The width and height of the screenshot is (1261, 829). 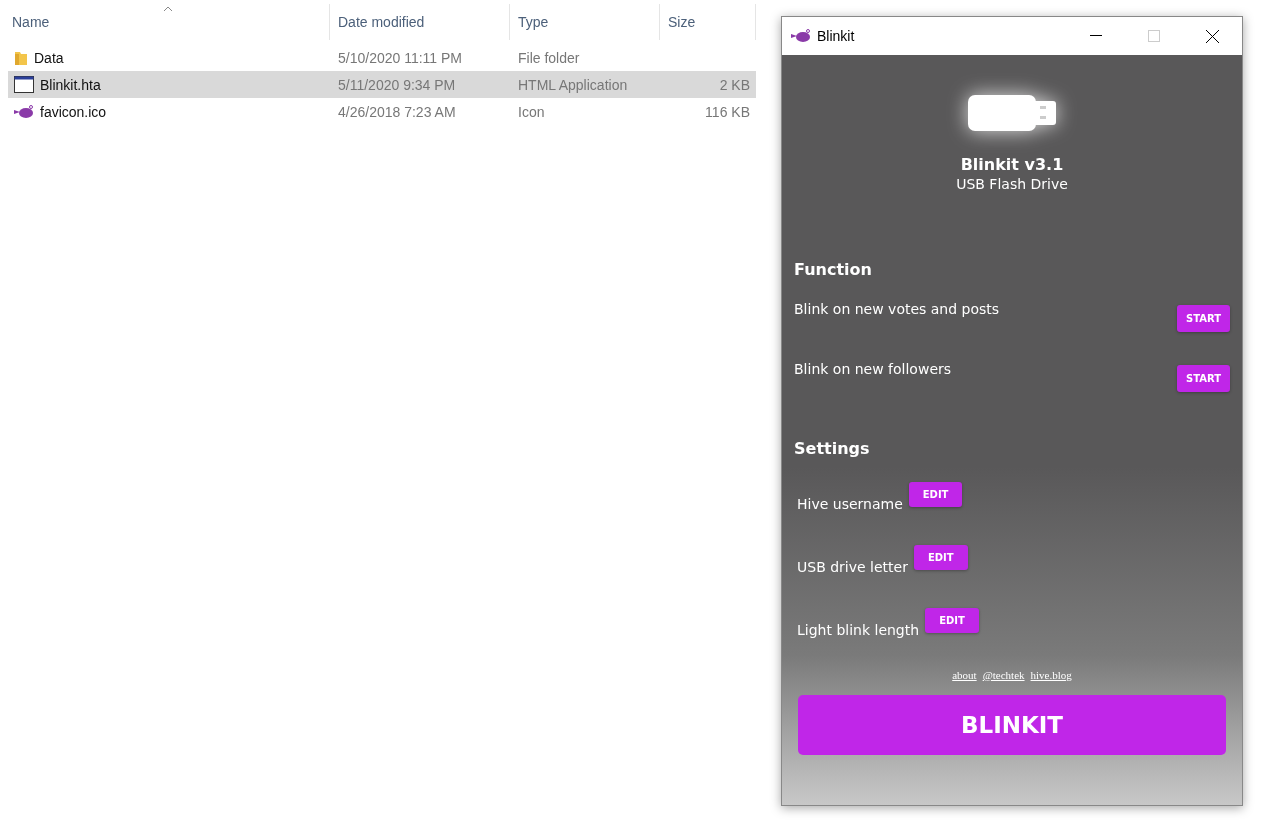 What do you see at coordinates (1003, 675) in the screenshot?
I see `footer-link: @techtek` at bounding box center [1003, 675].